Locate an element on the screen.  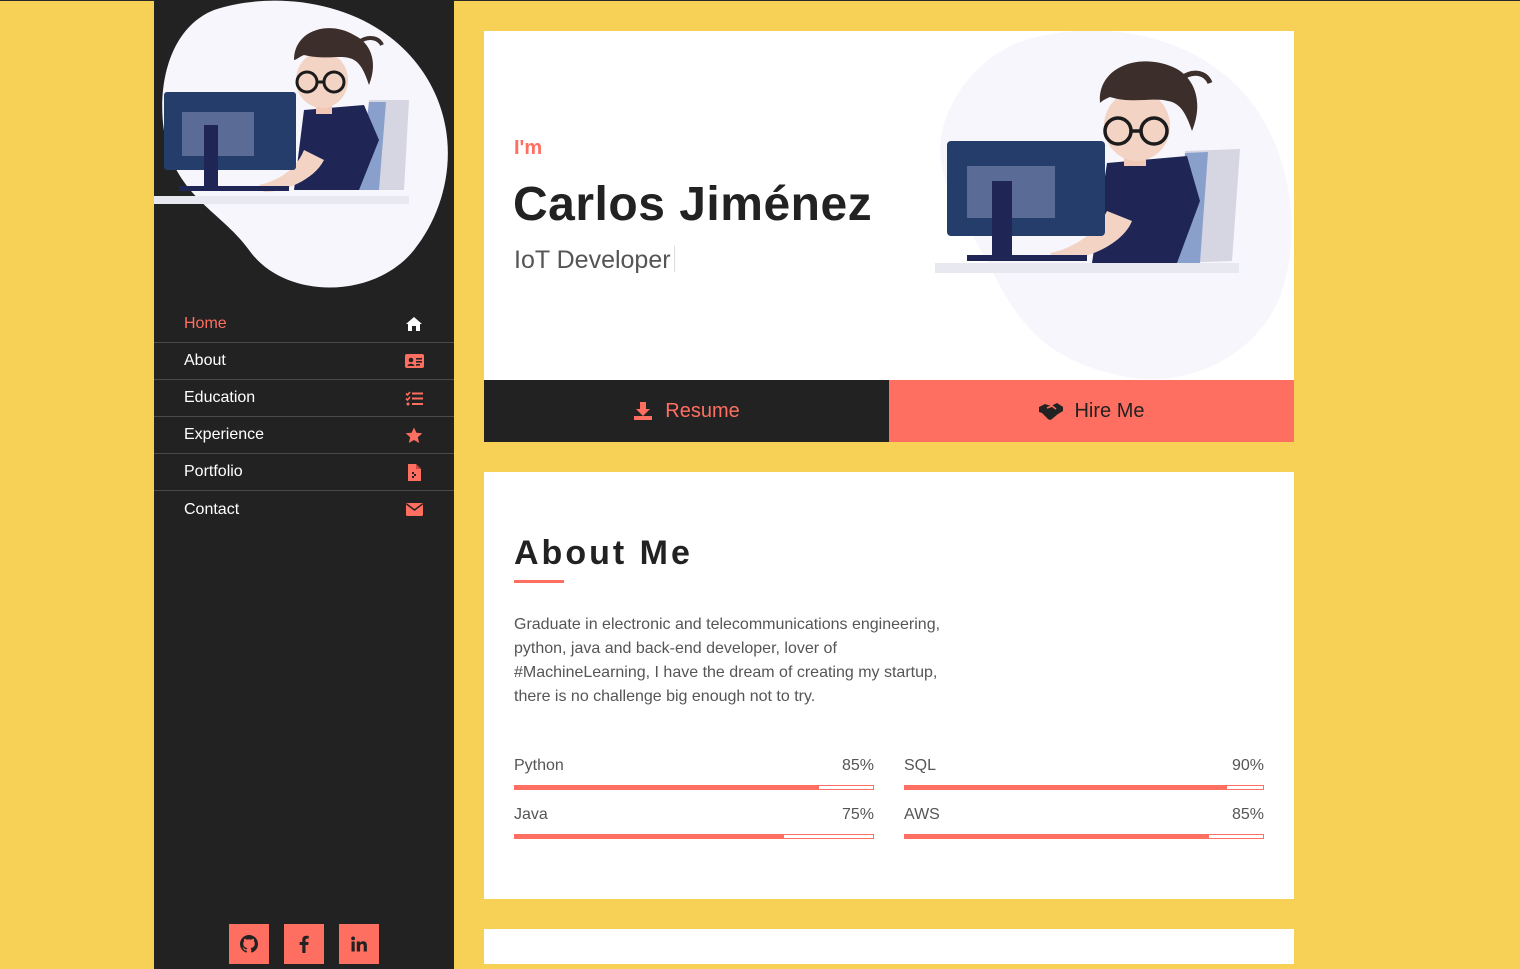
nav-item-label: Education is located at coordinates (220, 397).